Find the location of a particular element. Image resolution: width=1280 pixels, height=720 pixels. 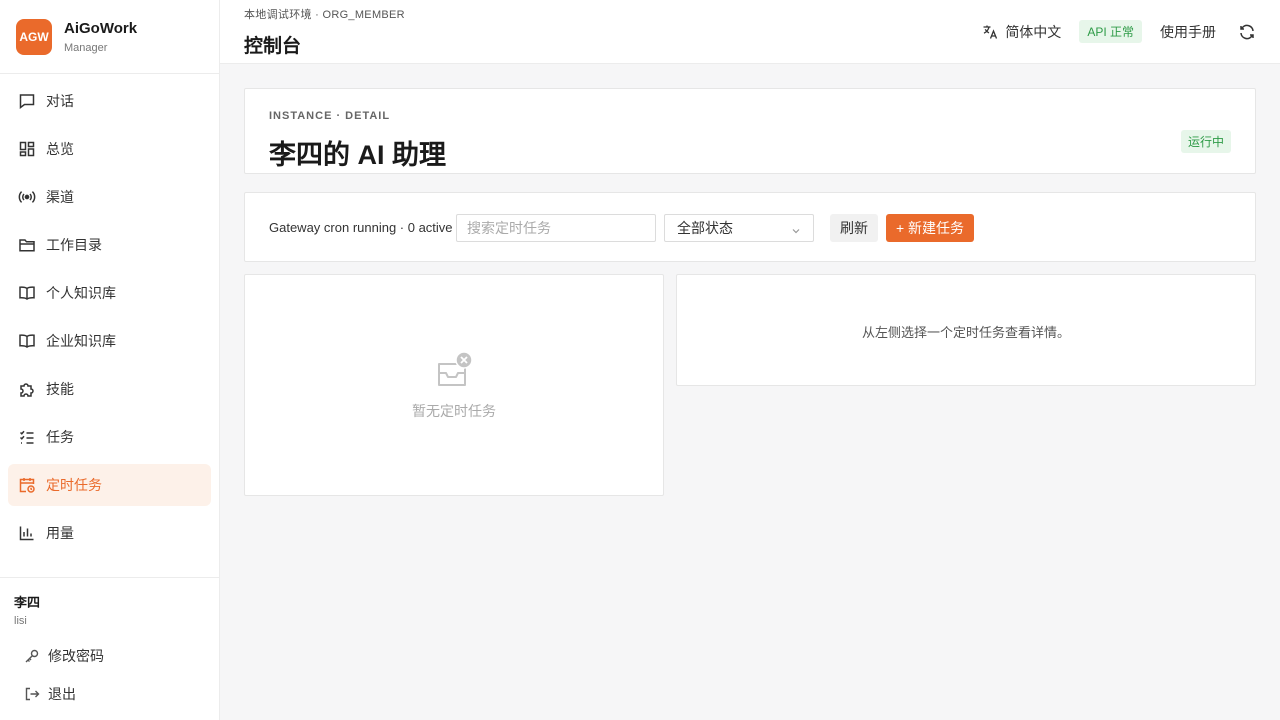

translate-icon is located at coordinates (990, 32).